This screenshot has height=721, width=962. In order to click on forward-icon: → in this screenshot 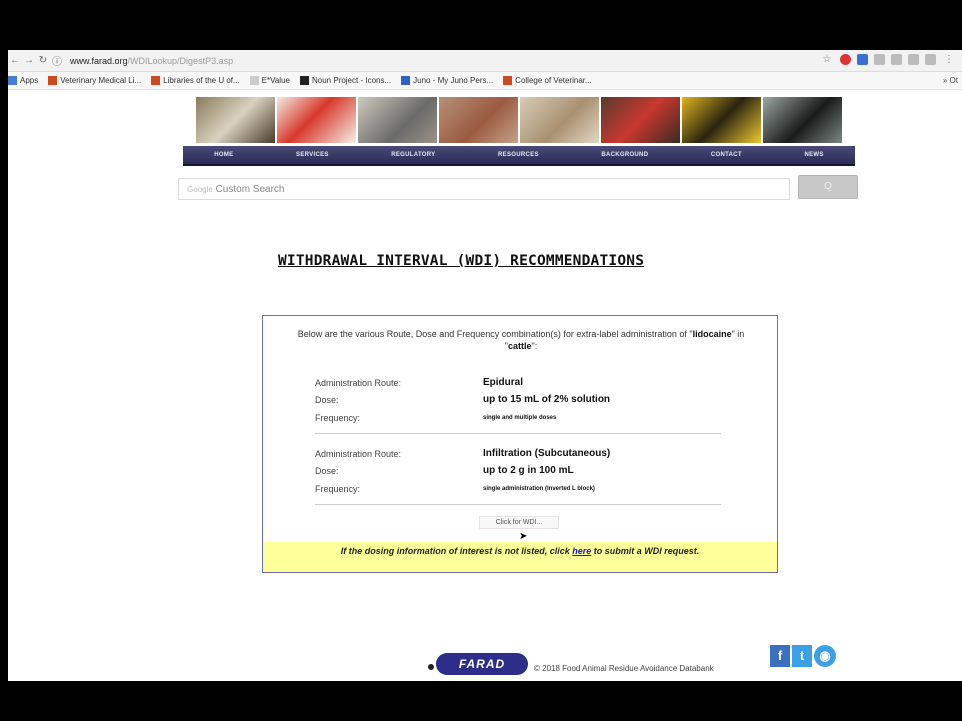, I will do `click(29, 60)`.